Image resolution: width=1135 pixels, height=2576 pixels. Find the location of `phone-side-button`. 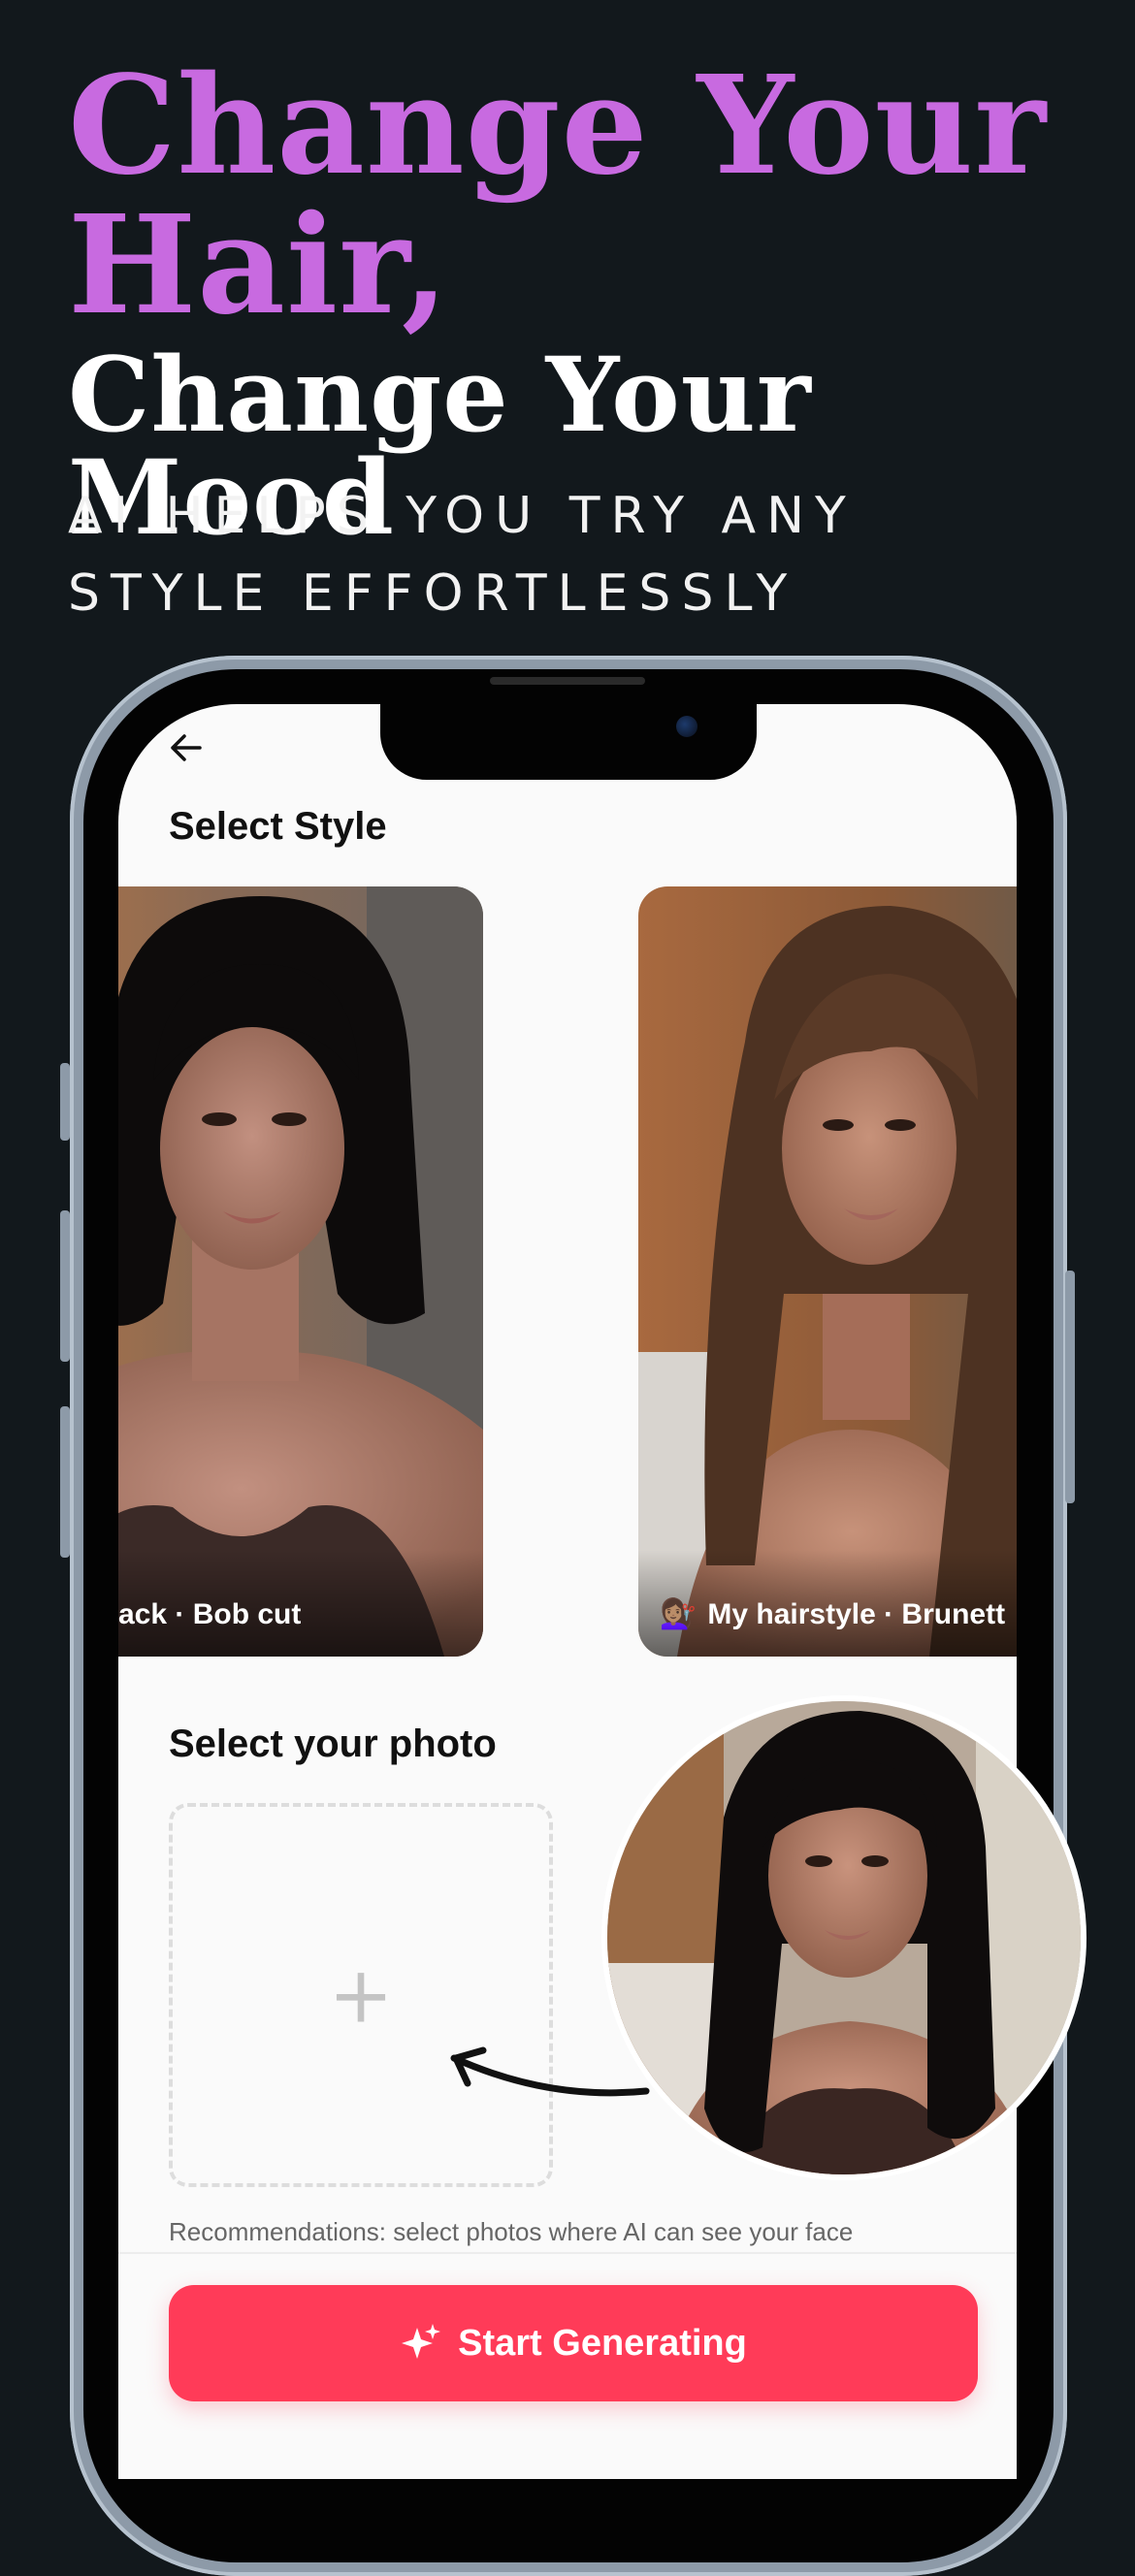

phone-side-button is located at coordinates (65, 1102).